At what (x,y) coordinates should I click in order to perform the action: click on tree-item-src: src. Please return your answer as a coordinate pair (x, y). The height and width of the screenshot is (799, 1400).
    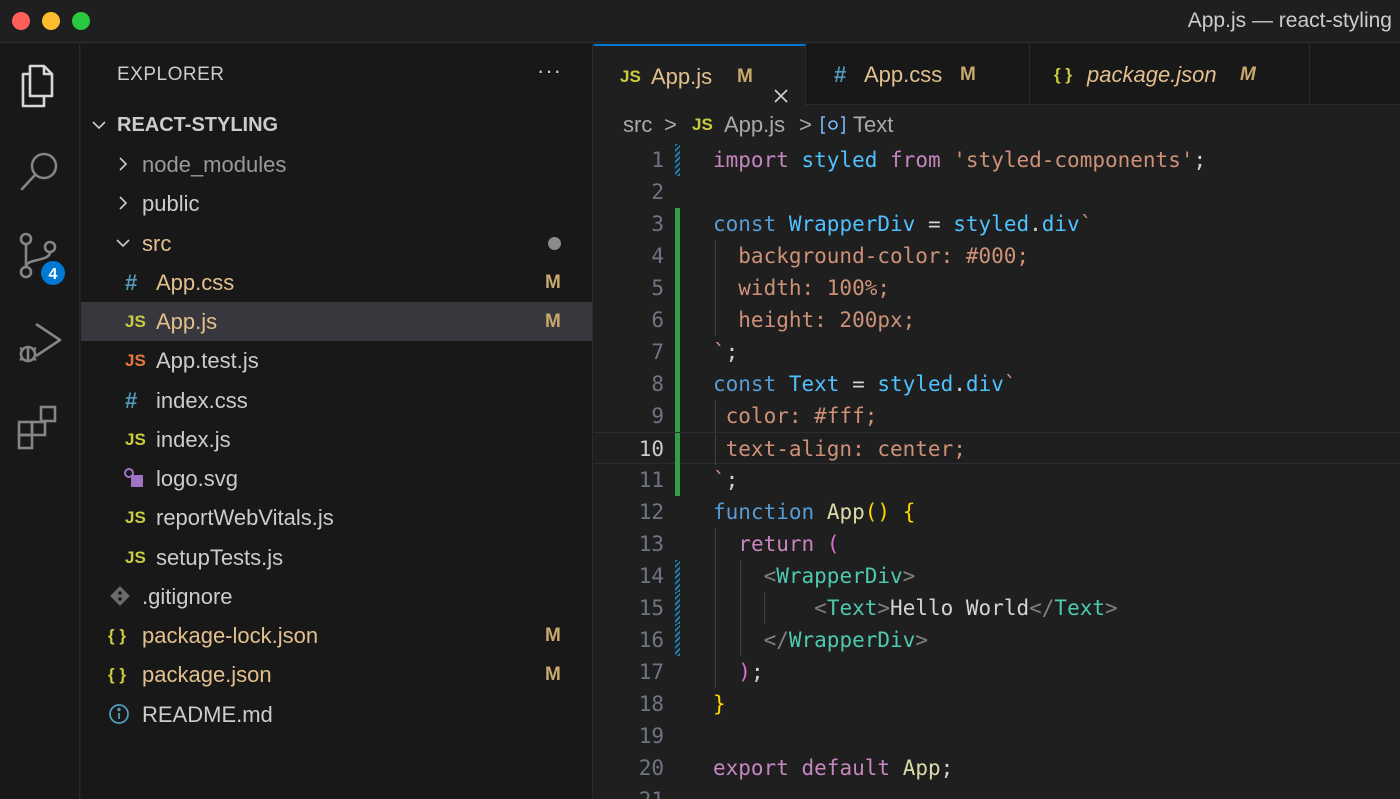
    Looking at the image, I should click on (336, 243).